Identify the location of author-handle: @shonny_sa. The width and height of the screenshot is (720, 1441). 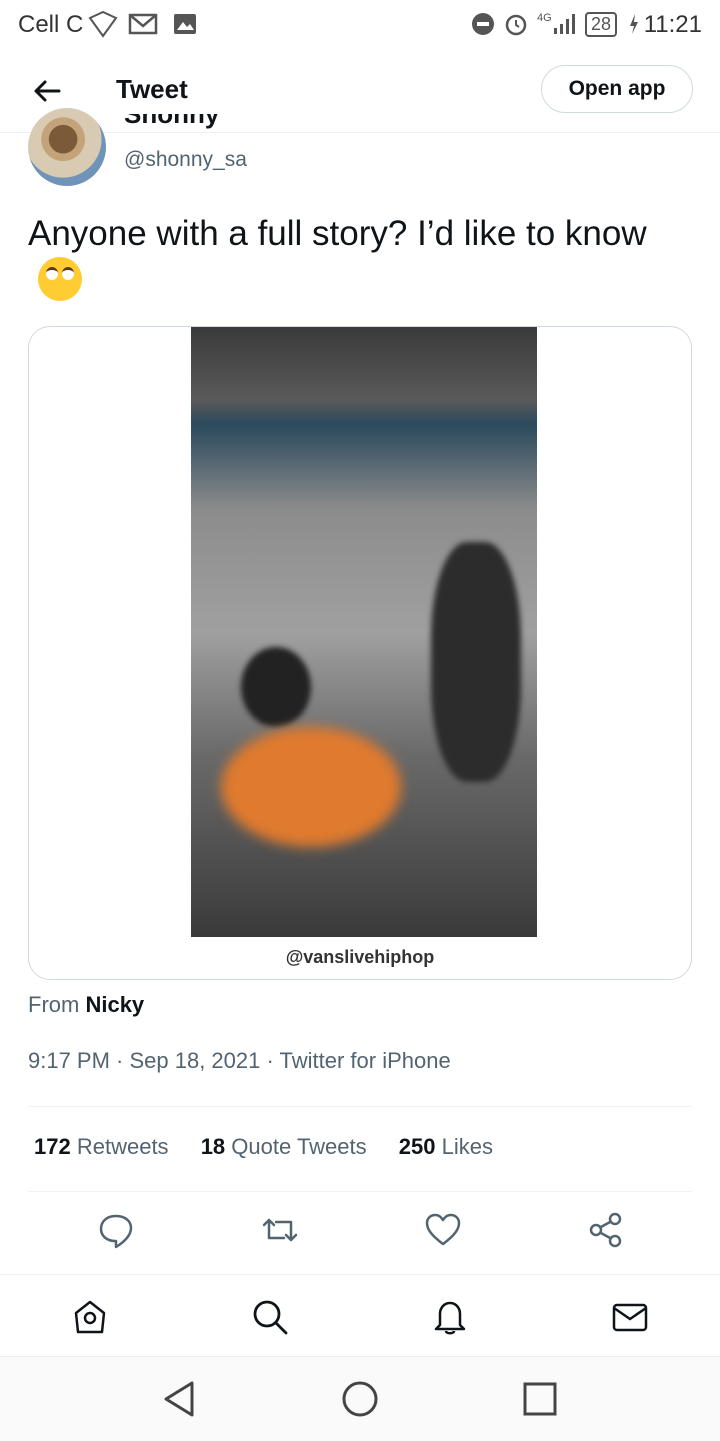
(185, 160).